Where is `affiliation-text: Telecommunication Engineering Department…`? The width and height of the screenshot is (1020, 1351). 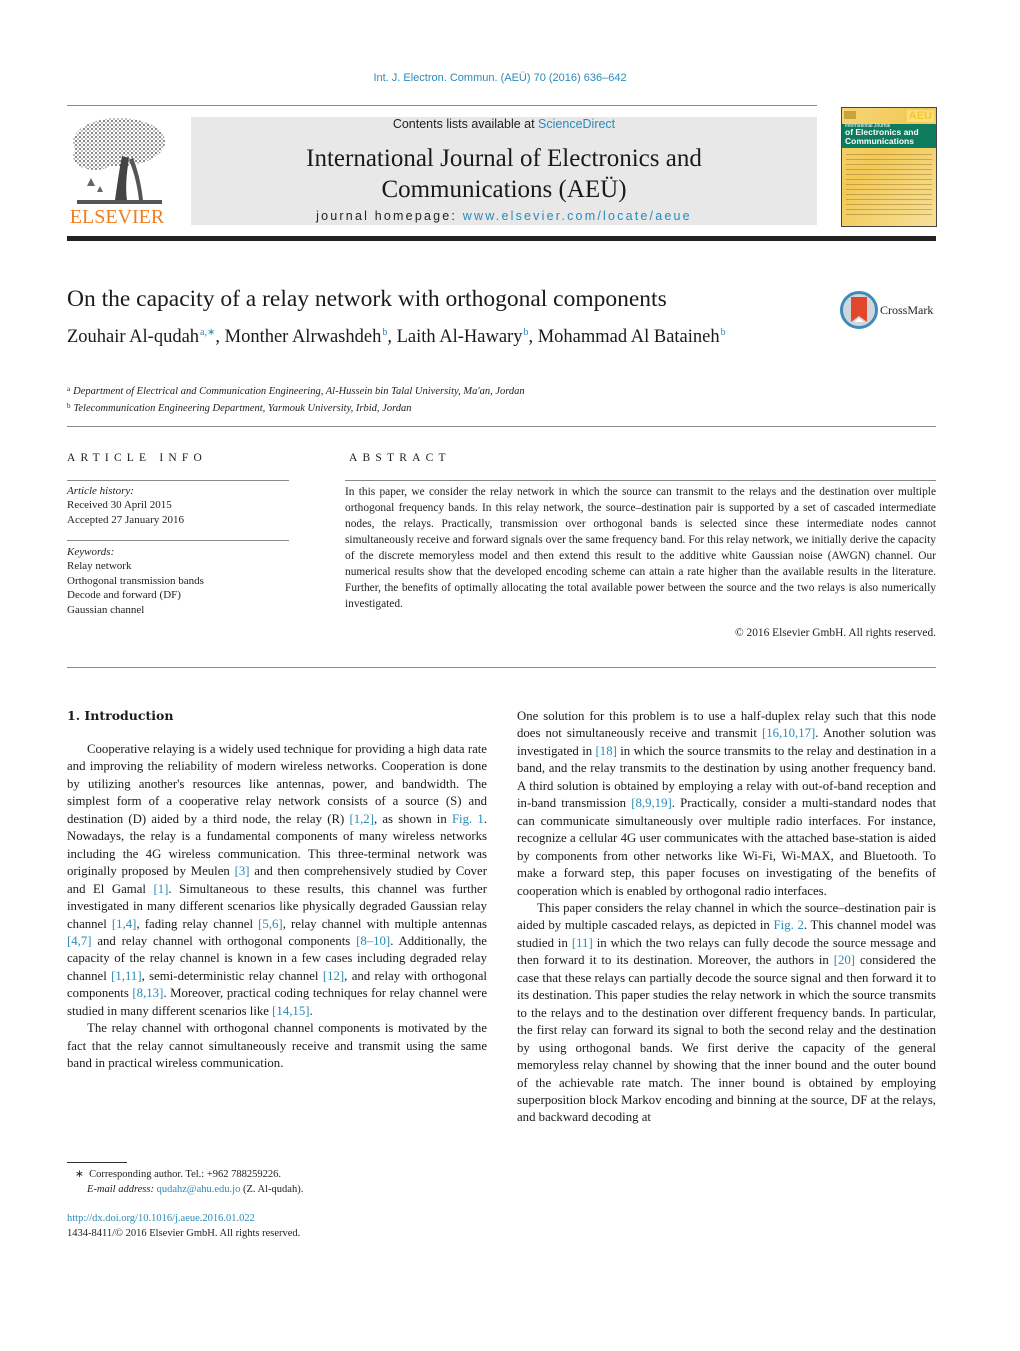
affiliation-text: Telecommunication Engineering Department… is located at coordinates (242, 408).